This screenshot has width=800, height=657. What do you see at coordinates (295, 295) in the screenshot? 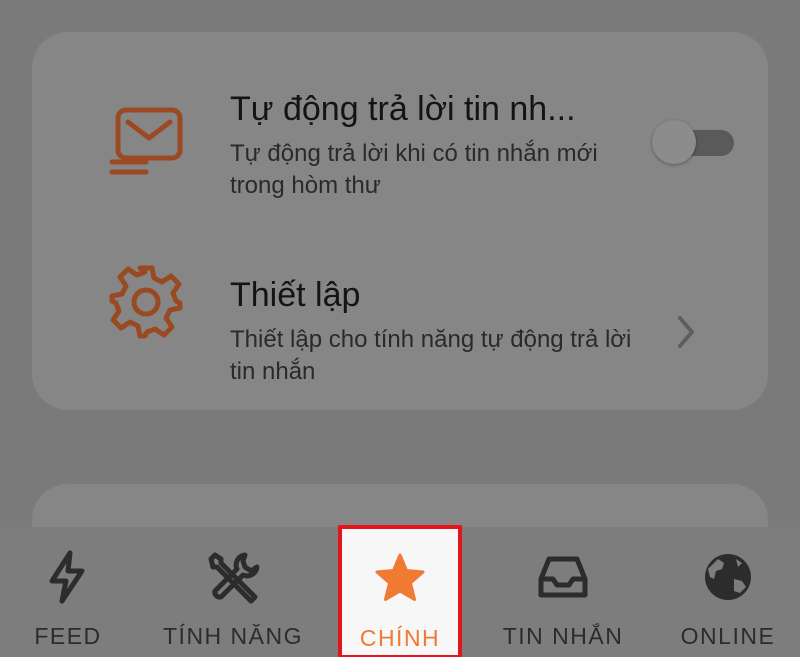
I see `settings-title: Thiết lập` at bounding box center [295, 295].